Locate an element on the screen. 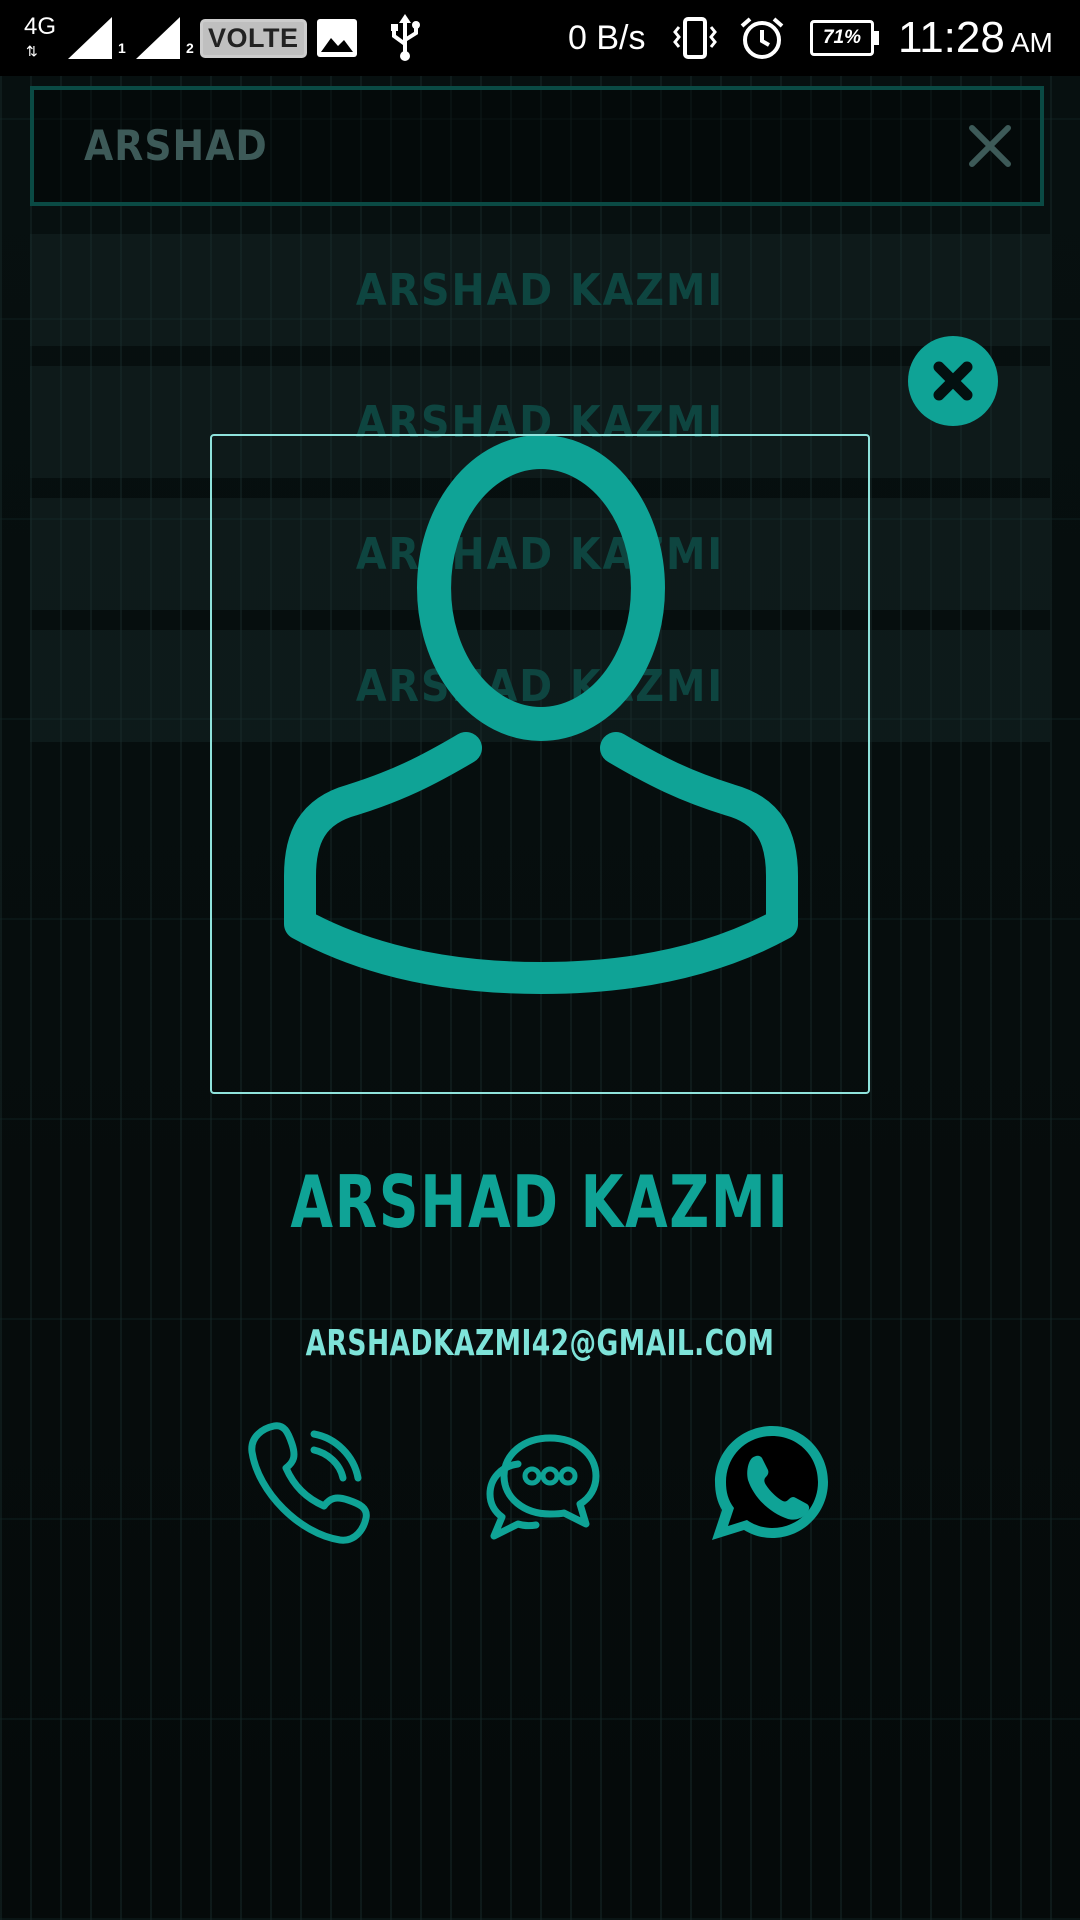 The image size is (1080, 1920). data-arrows-icon: ⇅ is located at coordinates (32, 51).